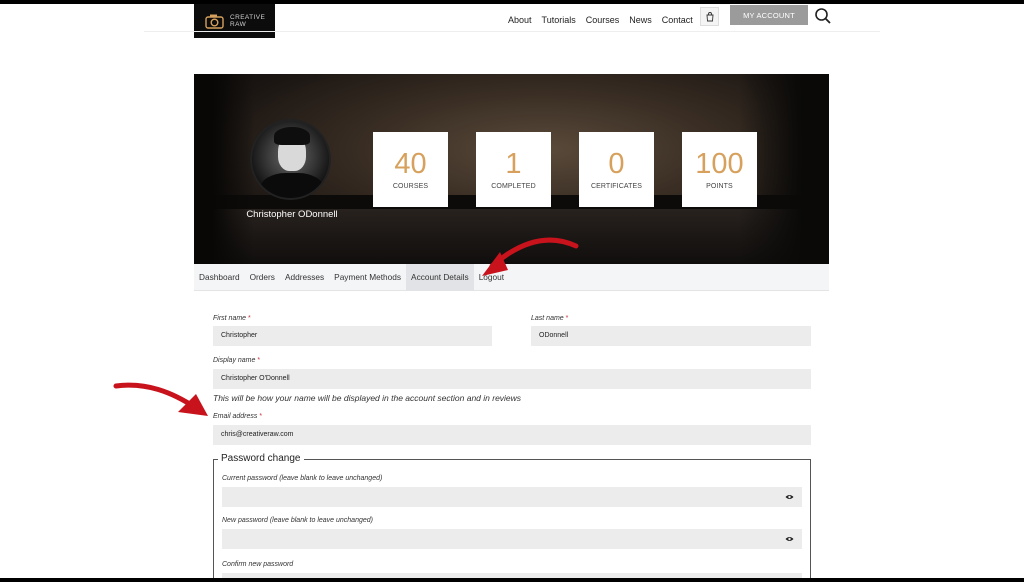 This screenshot has width=1024, height=582. Describe the element at coordinates (237, 360) in the screenshot. I see `display-name-label: Display name *` at that location.